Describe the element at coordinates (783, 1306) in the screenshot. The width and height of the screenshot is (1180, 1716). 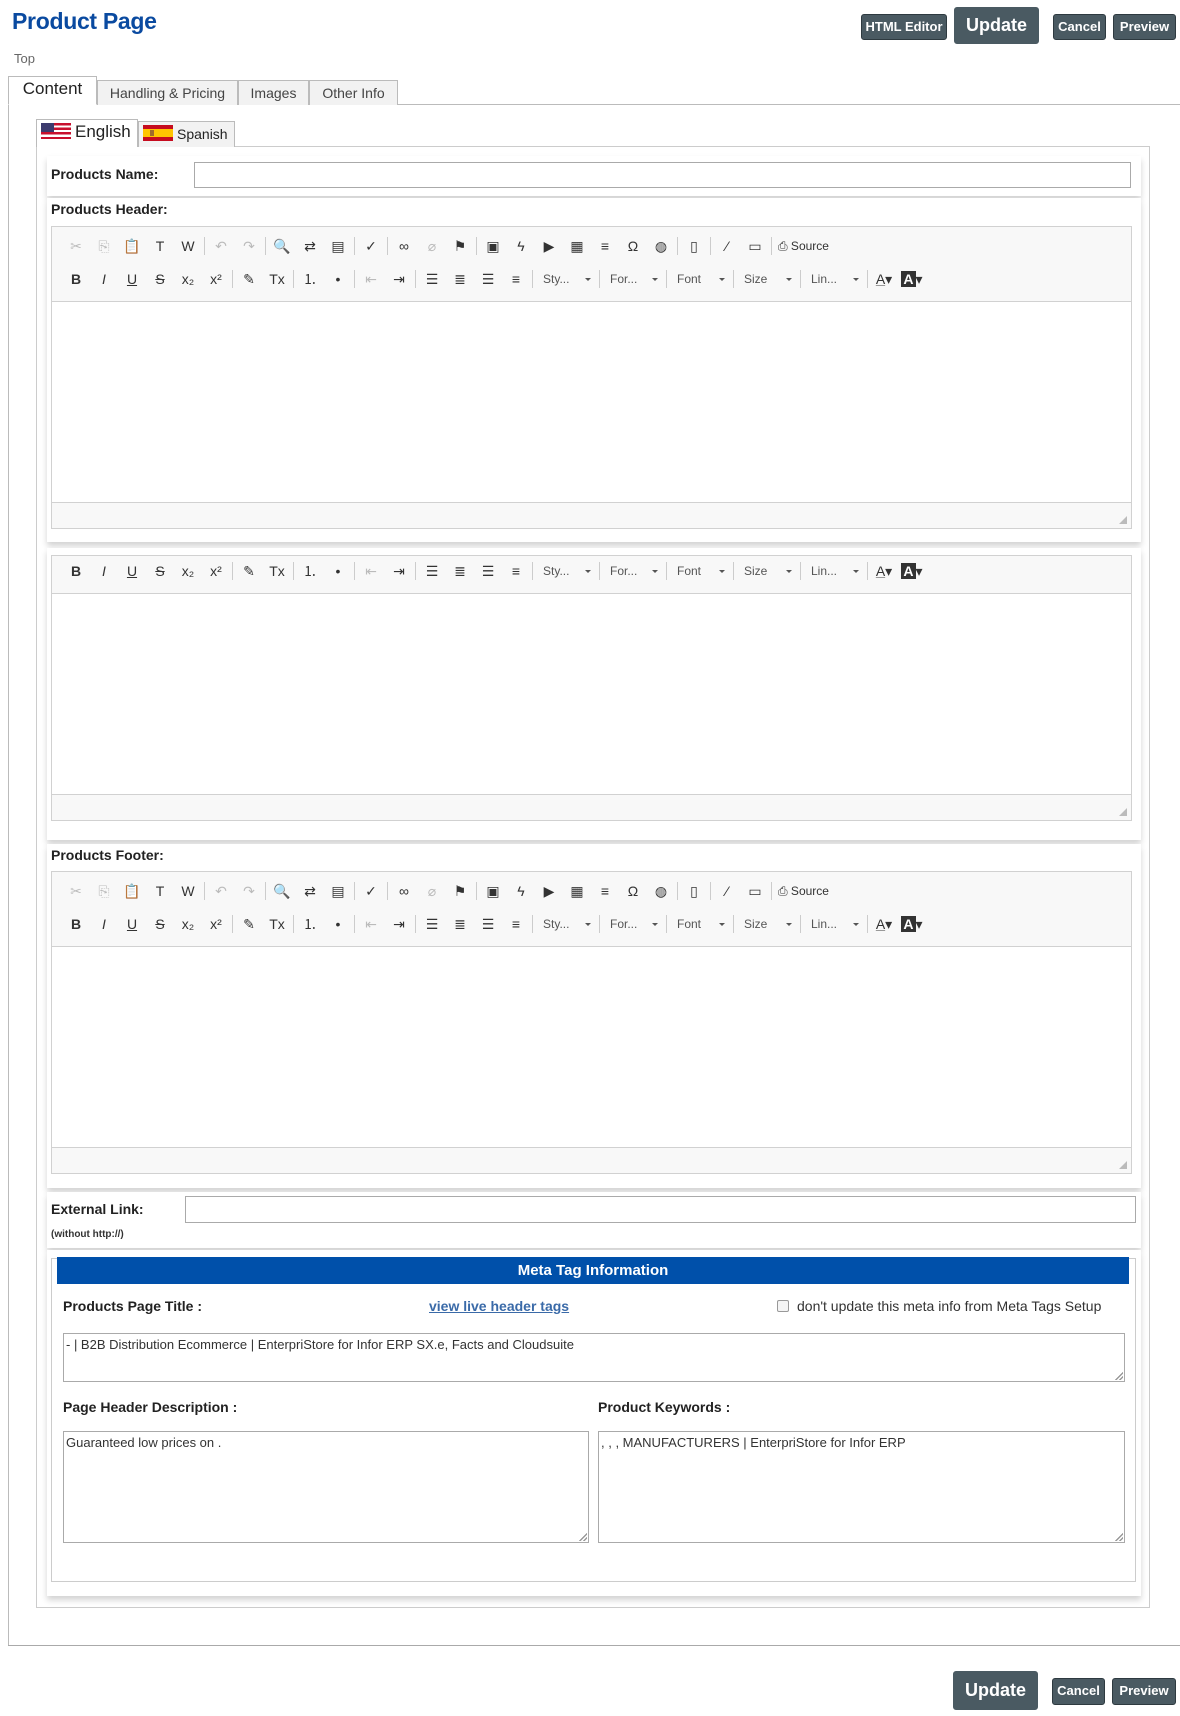
I see `dont-update-meta-checkbox` at that location.